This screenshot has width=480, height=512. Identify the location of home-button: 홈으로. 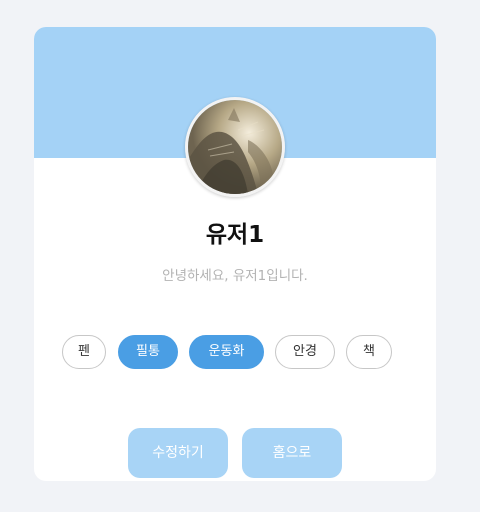
(292, 453).